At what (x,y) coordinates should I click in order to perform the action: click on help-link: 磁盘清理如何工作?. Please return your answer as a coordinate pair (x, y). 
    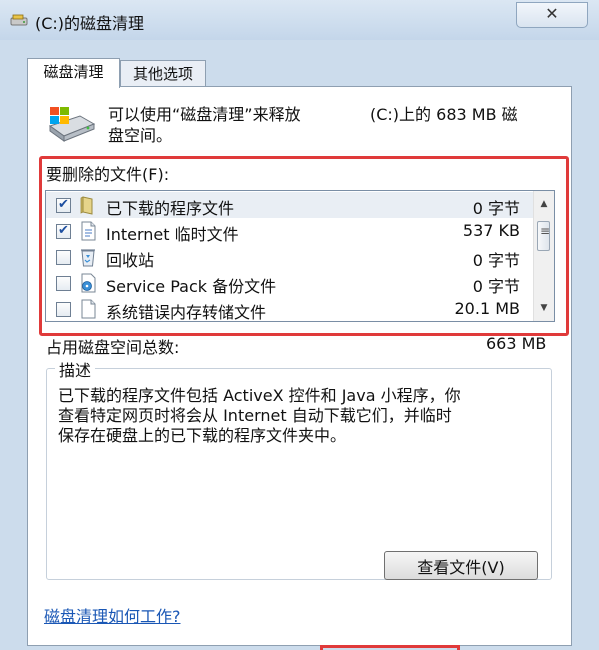
    Looking at the image, I should click on (112, 615).